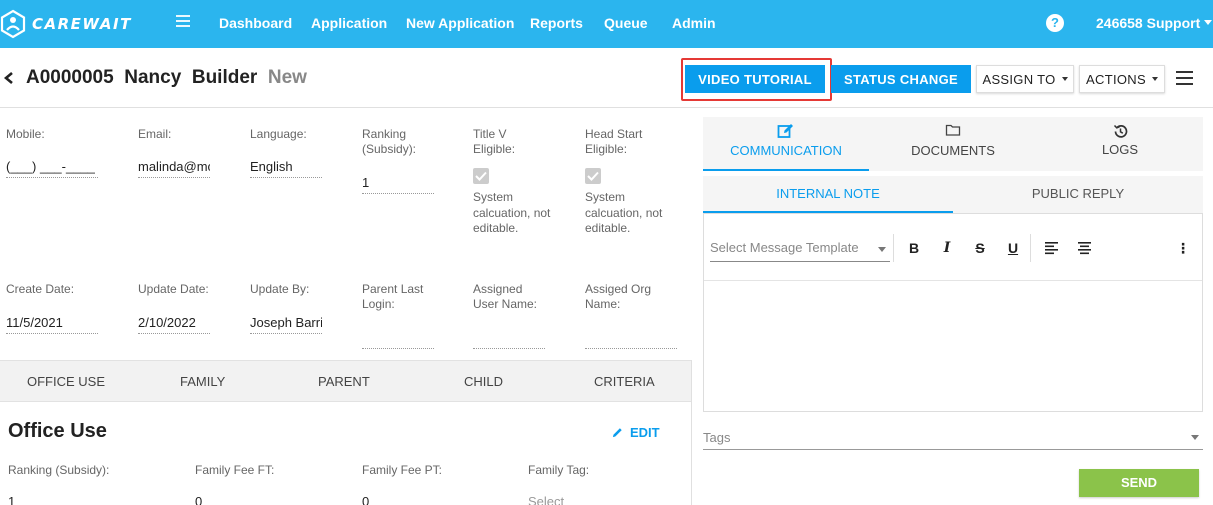  I want to click on send-button: SEND, so click(1139, 483).